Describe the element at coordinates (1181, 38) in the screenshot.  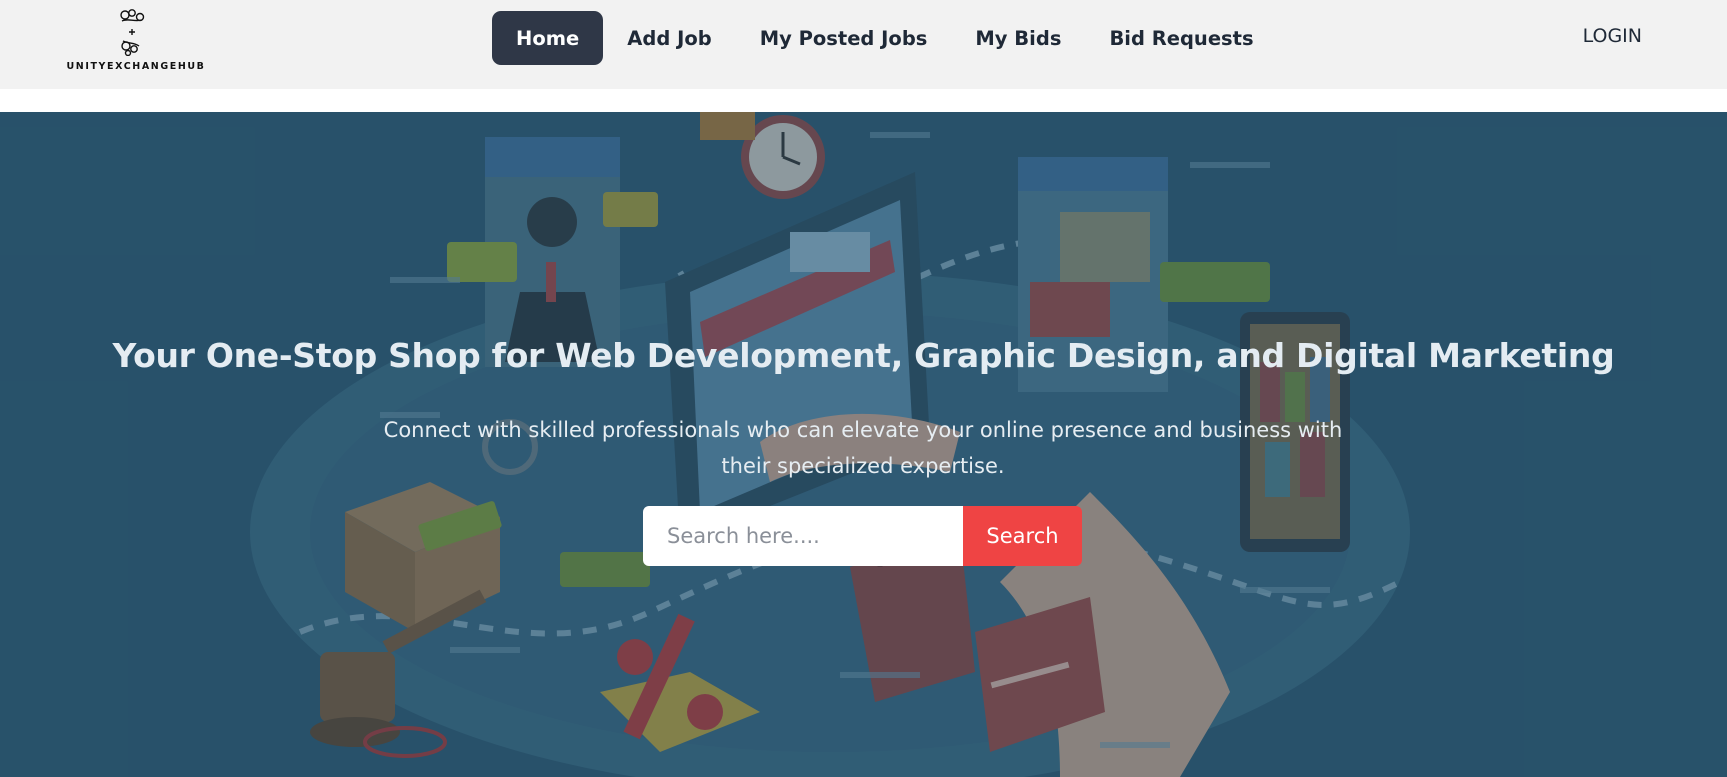
I see `nav-item-bid-requests: Bid Requests` at that location.